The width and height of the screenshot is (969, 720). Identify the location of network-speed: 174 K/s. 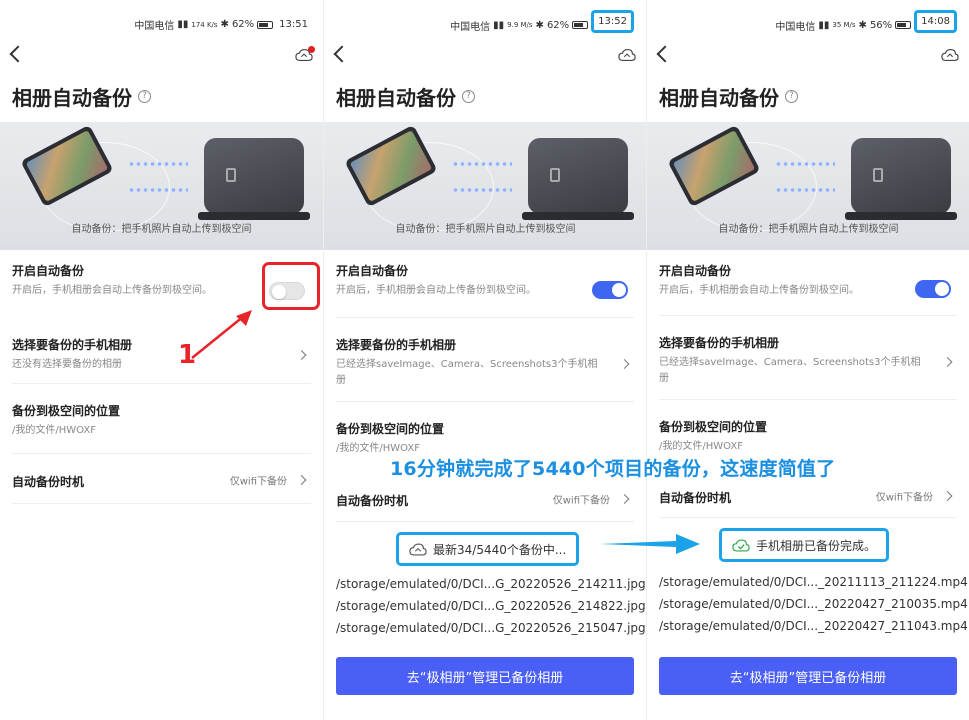
(204, 24).